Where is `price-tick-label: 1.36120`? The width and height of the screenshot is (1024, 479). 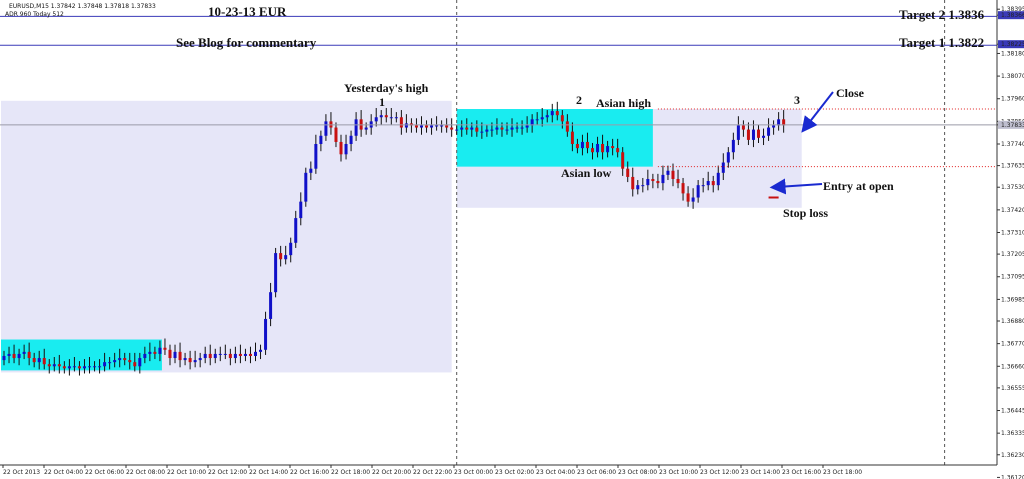 price-tick-label: 1.36120 is located at coordinates (1012, 476).